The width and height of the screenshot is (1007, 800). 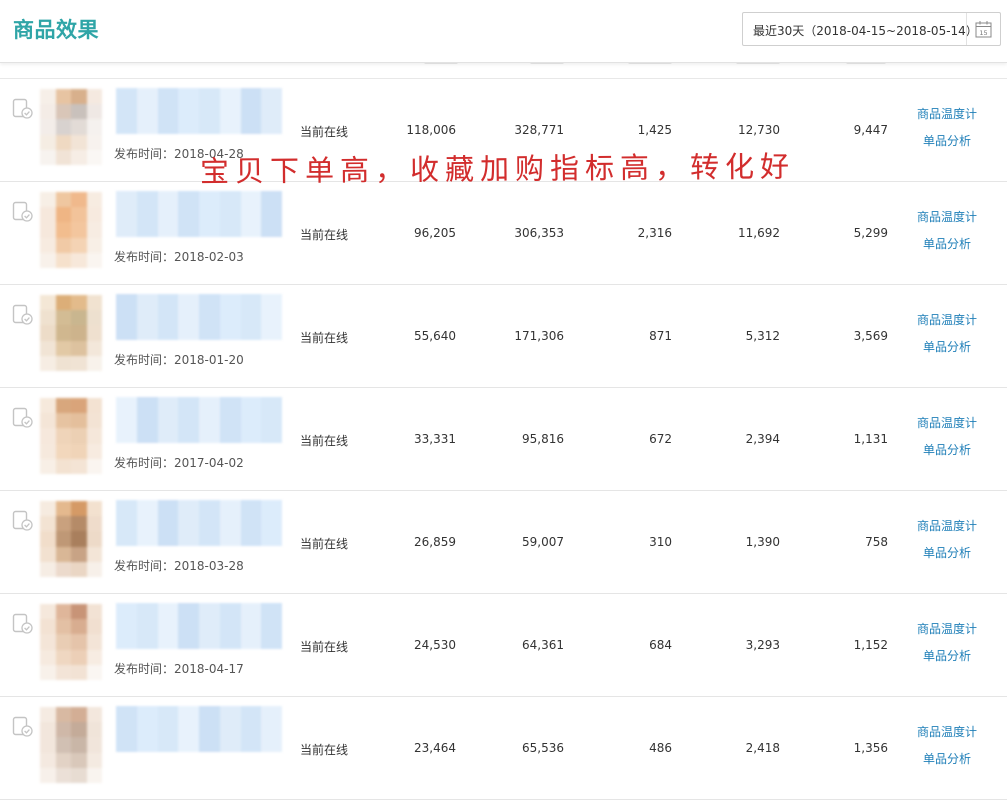 What do you see at coordinates (431, 130) in the screenshot?
I see `metric-1: 118,006` at bounding box center [431, 130].